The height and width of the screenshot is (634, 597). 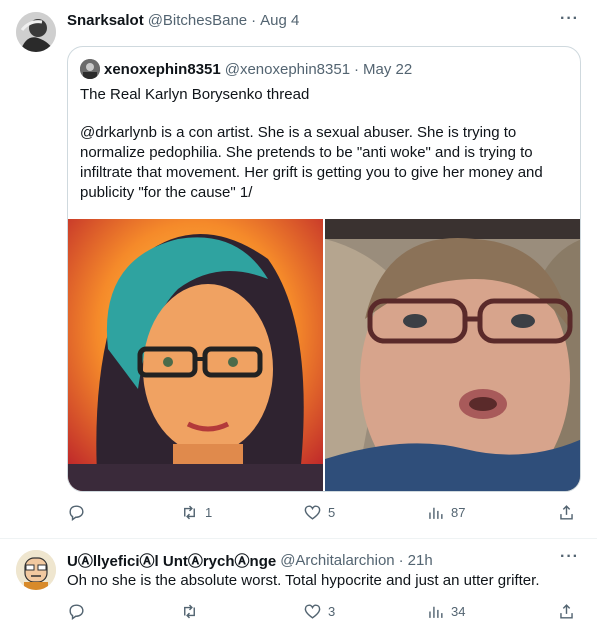 I want to click on reply-retweet-button, so click(x=192, y=611).